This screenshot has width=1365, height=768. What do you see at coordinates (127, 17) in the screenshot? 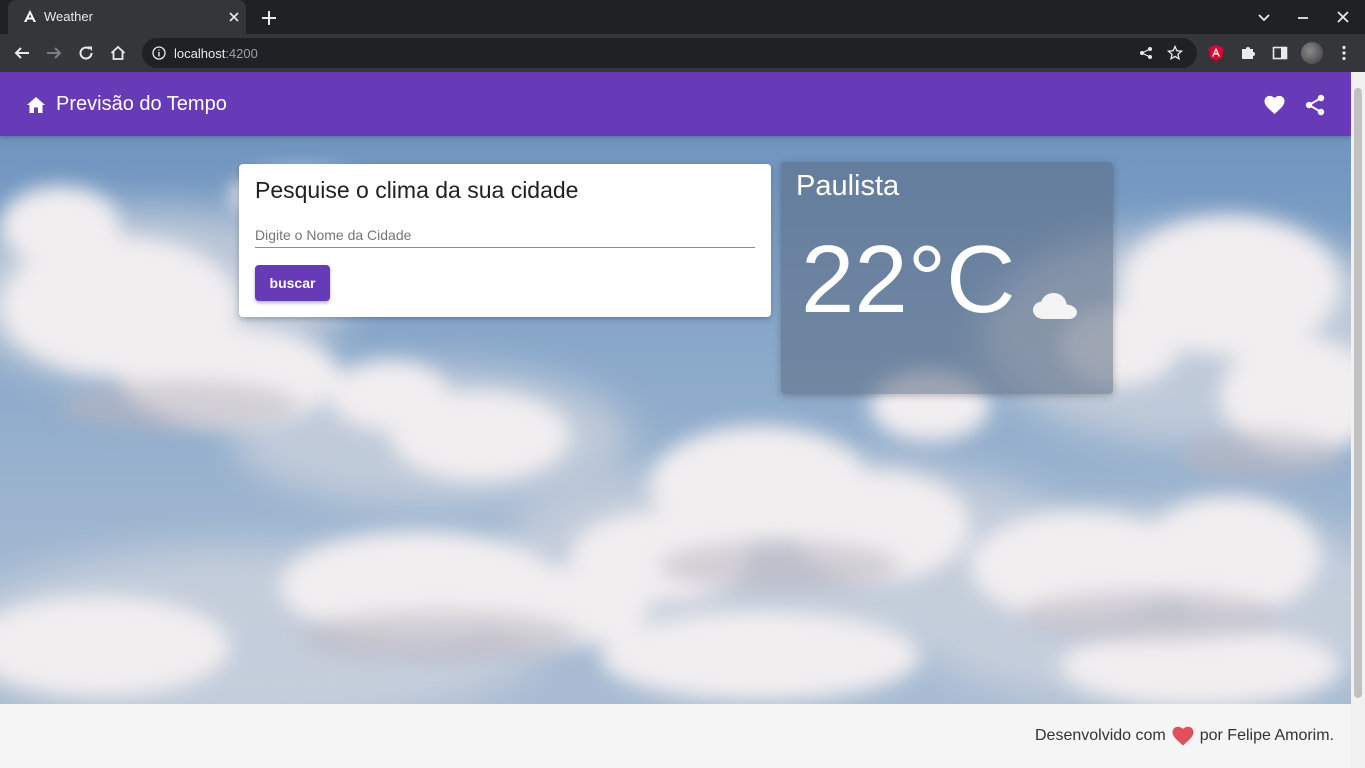
I see `browser-tab: Weather` at bounding box center [127, 17].